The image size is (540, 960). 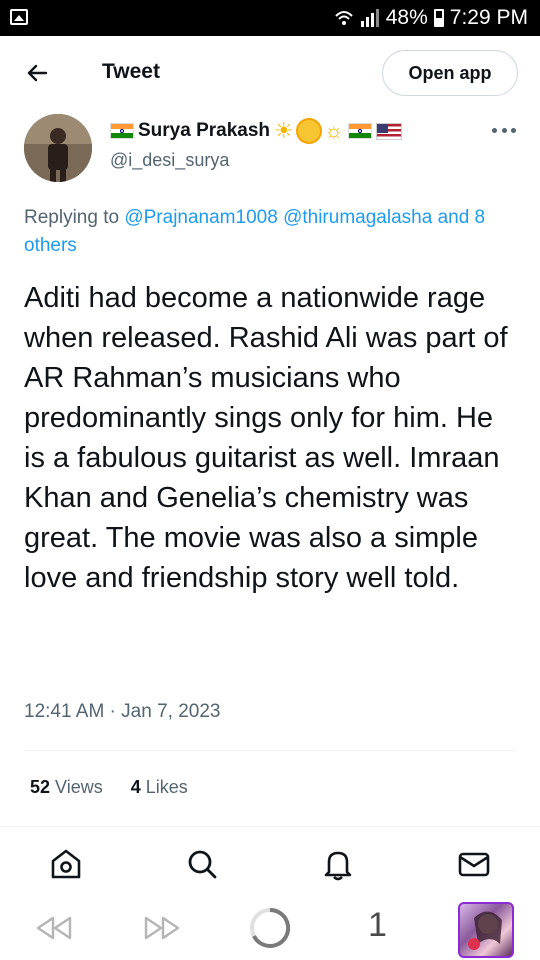 What do you see at coordinates (54, 928) in the screenshot?
I see `rewind-icon` at bounding box center [54, 928].